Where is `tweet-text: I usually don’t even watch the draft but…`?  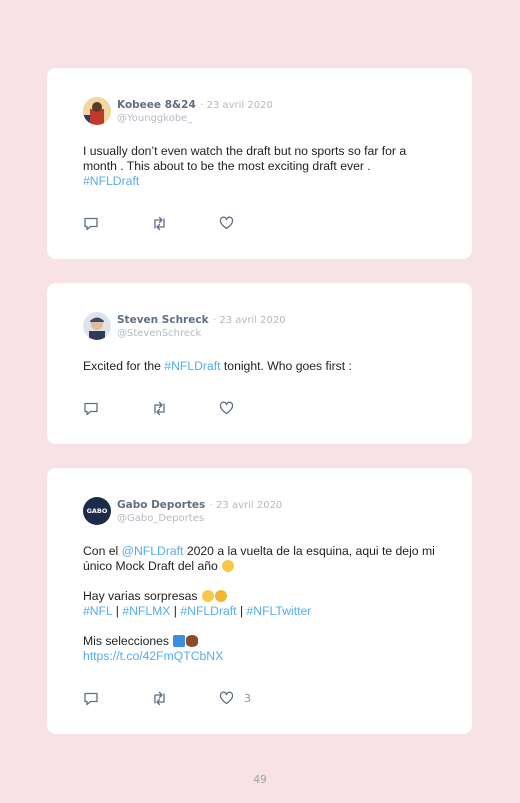
tweet-text: I usually don’t even watch the draft but… is located at coordinates (259, 166).